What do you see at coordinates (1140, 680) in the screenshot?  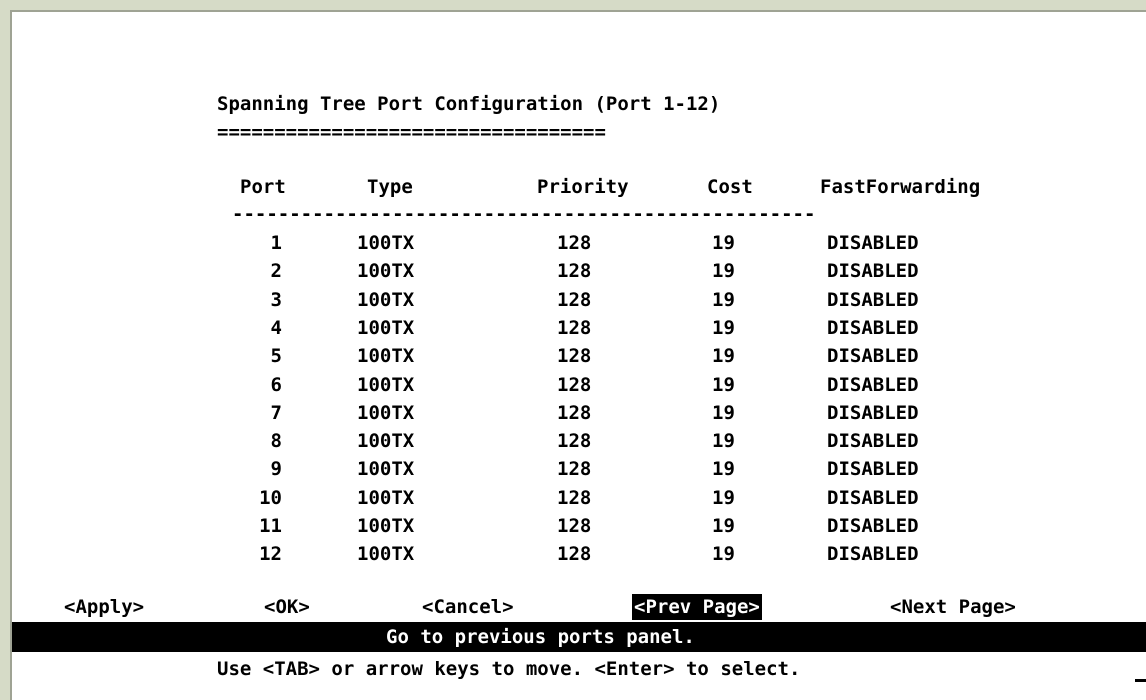 I see `text-cursor` at bounding box center [1140, 680].